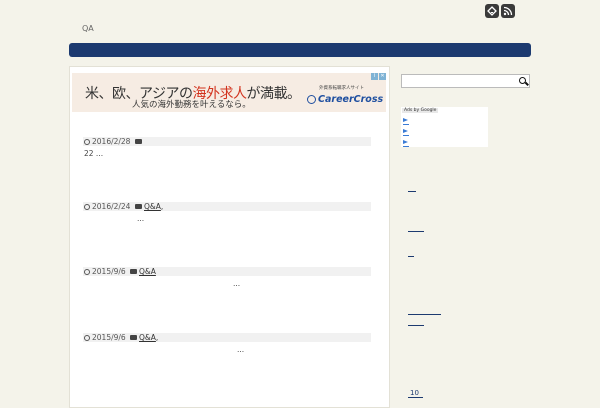 This screenshot has width=600, height=408. I want to click on ad-brand: 外資系転職求人サイト CareerCross, so click(345, 96).